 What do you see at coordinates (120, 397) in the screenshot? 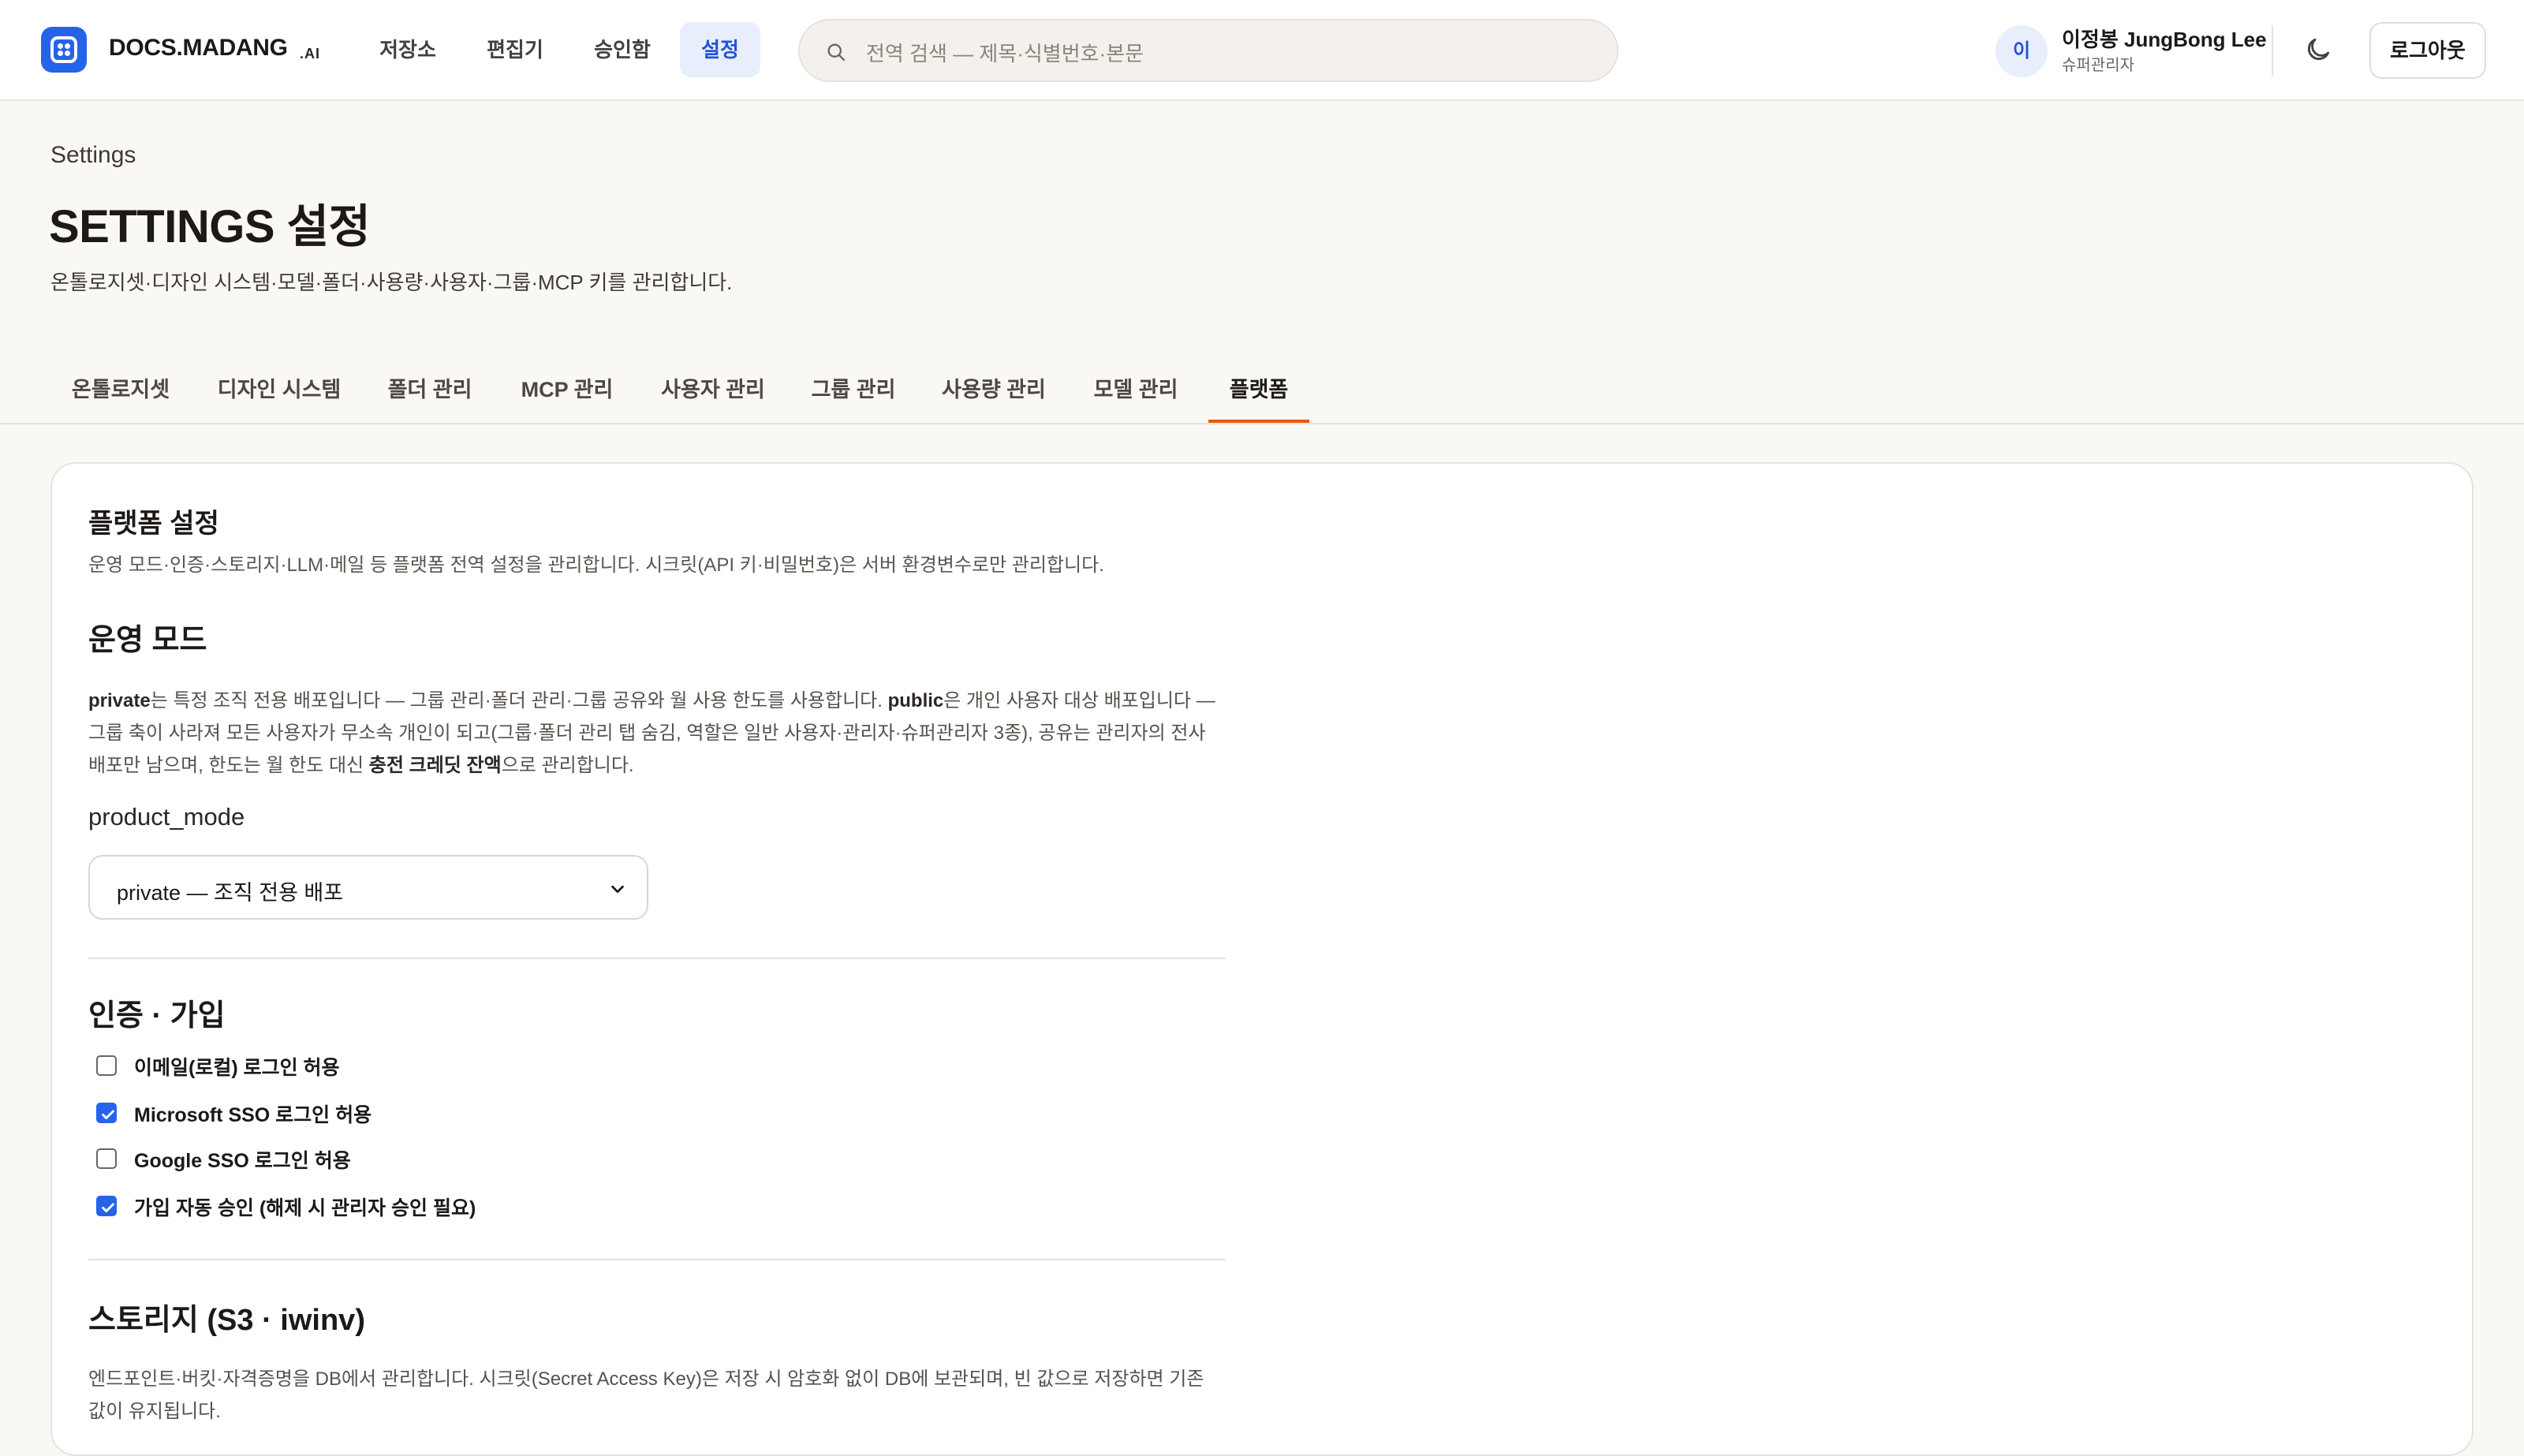
I see `tab-ontology-set: 온톨로지셋` at bounding box center [120, 397].